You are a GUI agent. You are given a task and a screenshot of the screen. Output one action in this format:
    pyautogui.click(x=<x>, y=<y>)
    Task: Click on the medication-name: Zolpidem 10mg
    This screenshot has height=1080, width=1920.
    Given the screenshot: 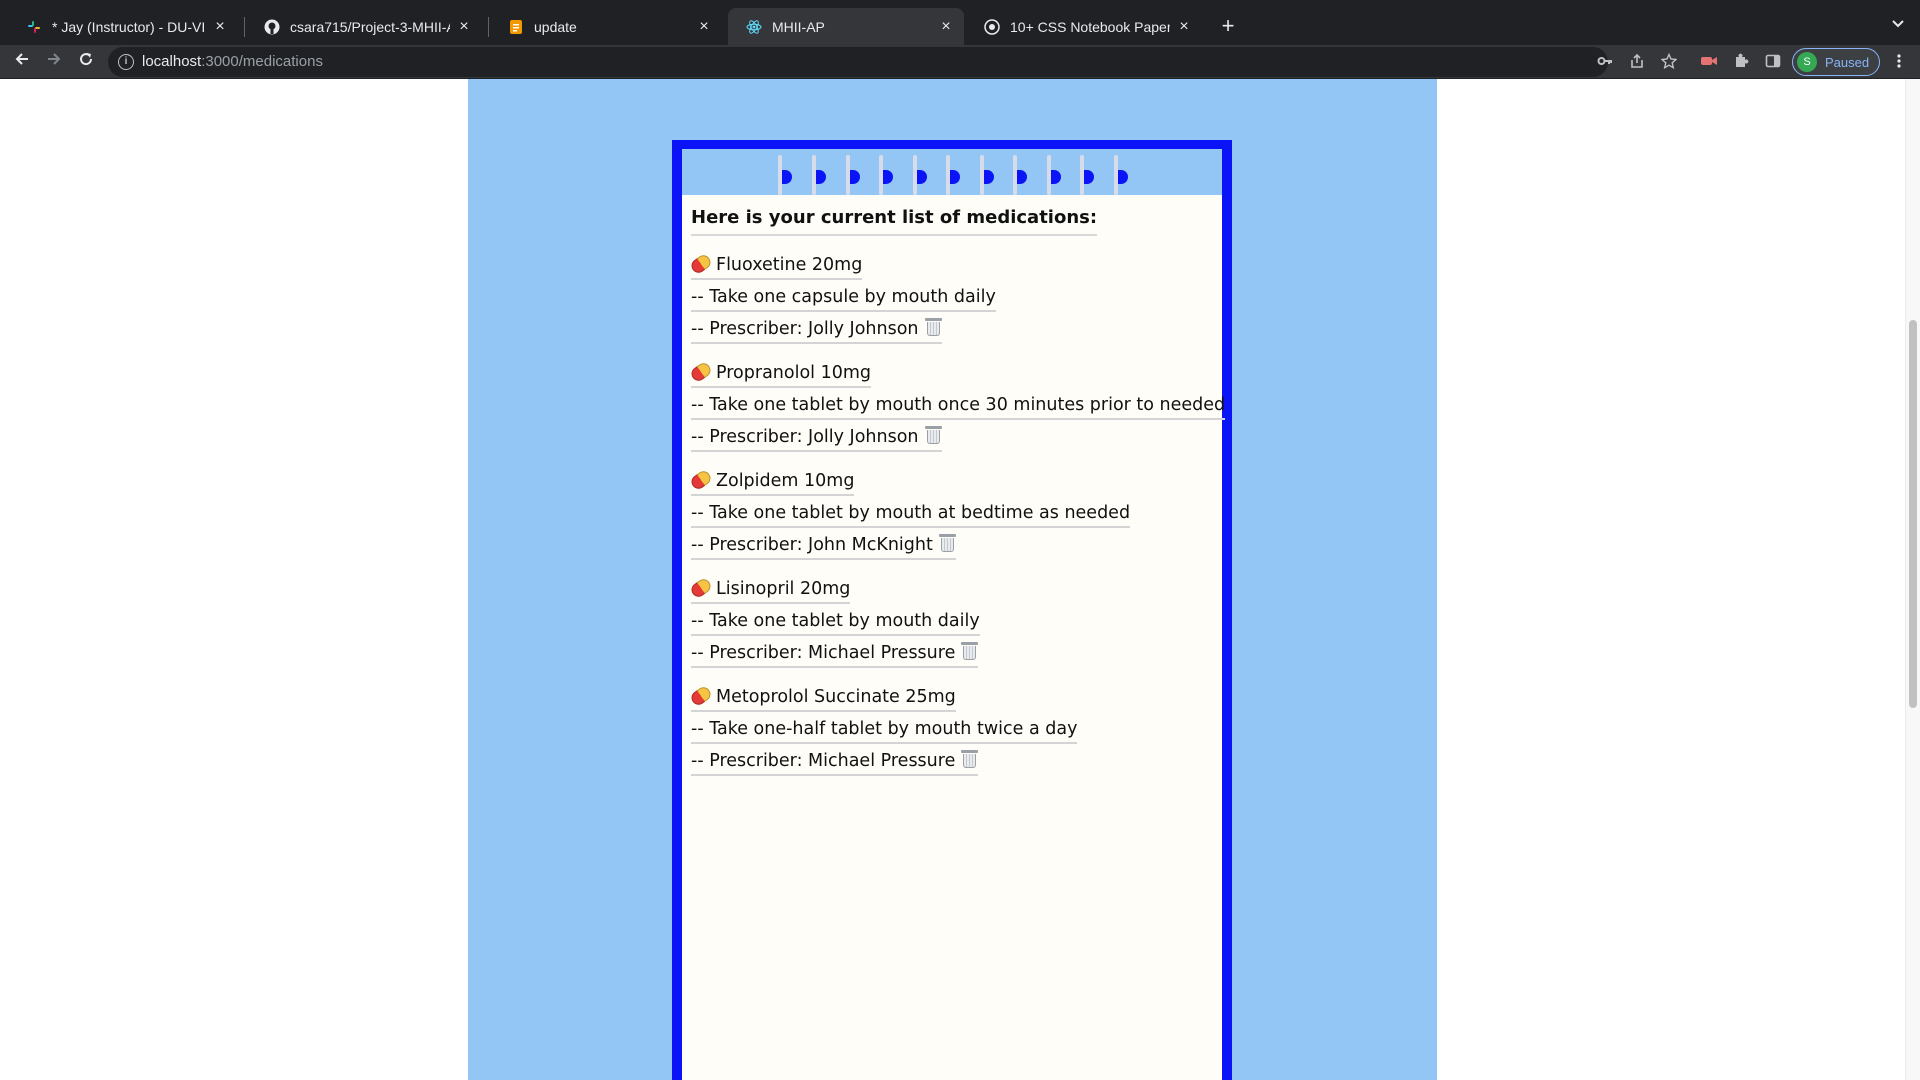 What is the action you would take?
    pyautogui.click(x=785, y=481)
    